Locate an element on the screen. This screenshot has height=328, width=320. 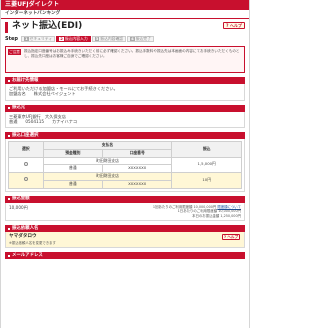
limit-info-link: 限度額について is located at coordinates (229, 207).